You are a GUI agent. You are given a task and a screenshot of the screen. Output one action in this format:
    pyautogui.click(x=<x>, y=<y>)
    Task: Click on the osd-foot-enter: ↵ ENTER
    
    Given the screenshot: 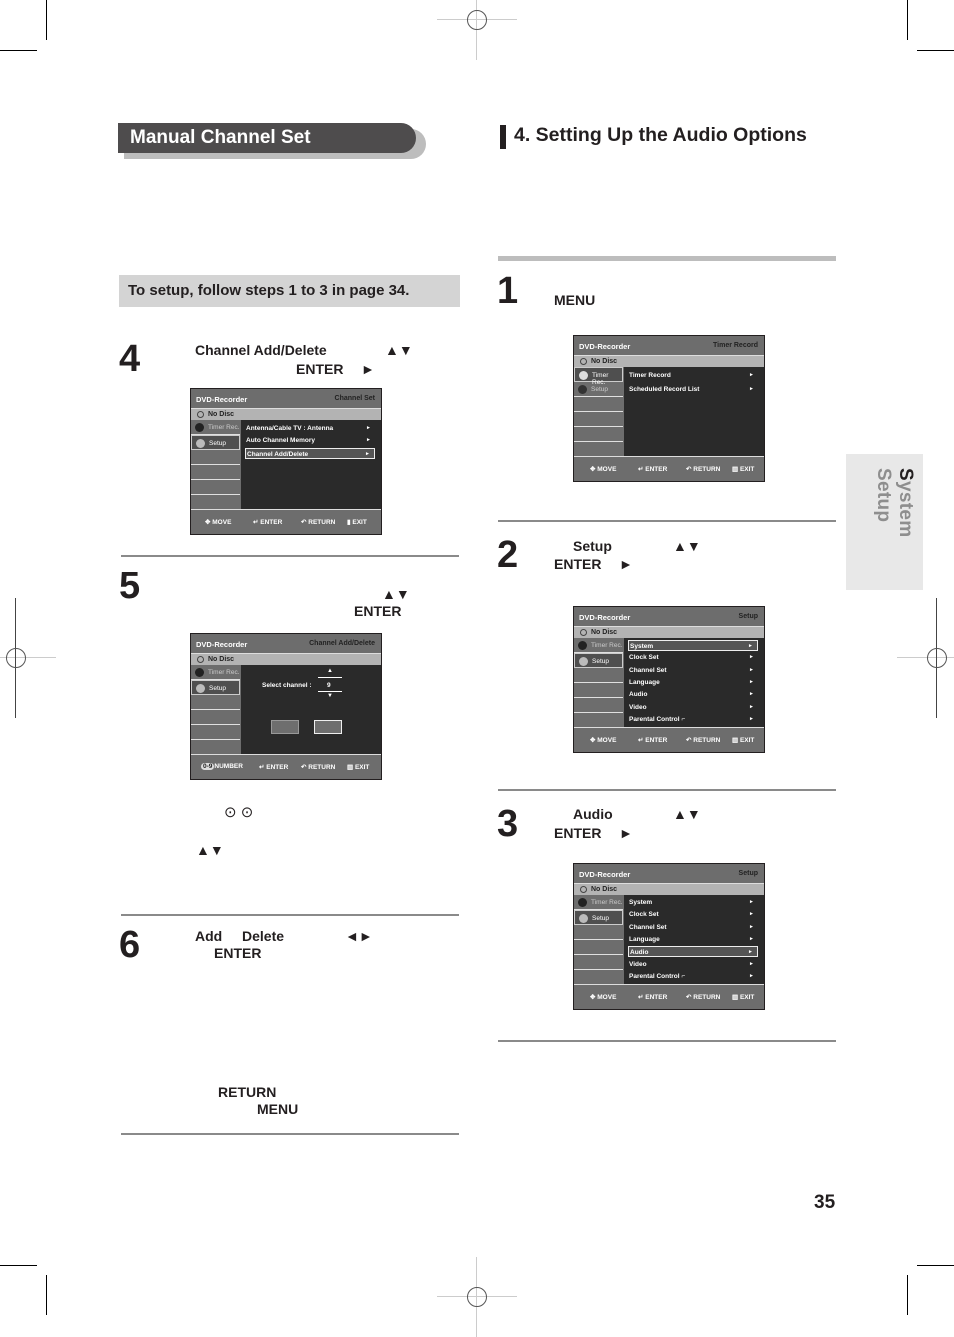 What is the action you would take?
    pyautogui.click(x=274, y=767)
    